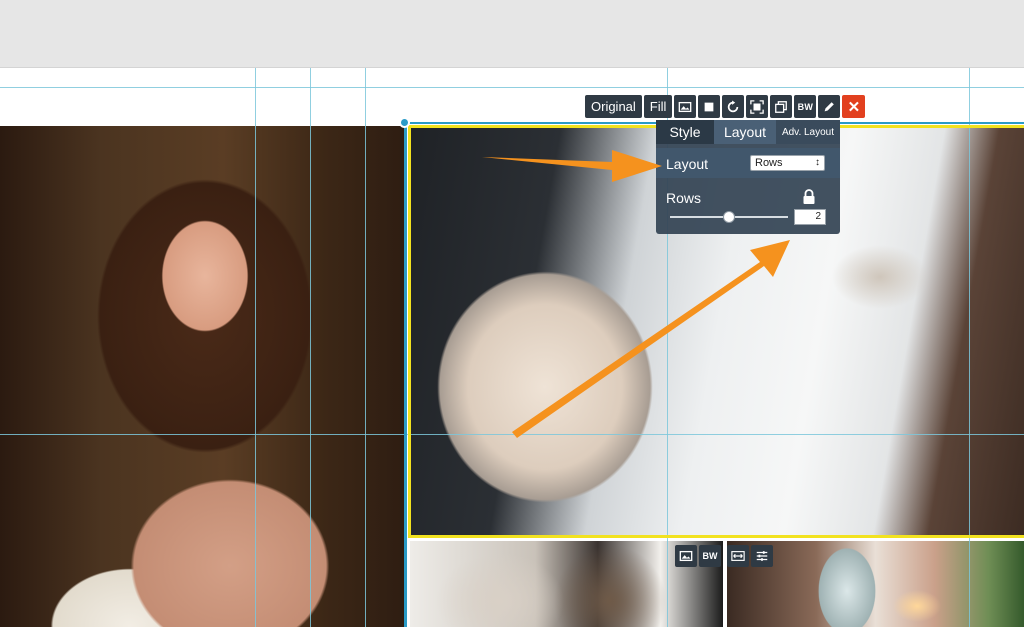  I want to click on duplicate-icon, so click(781, 106).